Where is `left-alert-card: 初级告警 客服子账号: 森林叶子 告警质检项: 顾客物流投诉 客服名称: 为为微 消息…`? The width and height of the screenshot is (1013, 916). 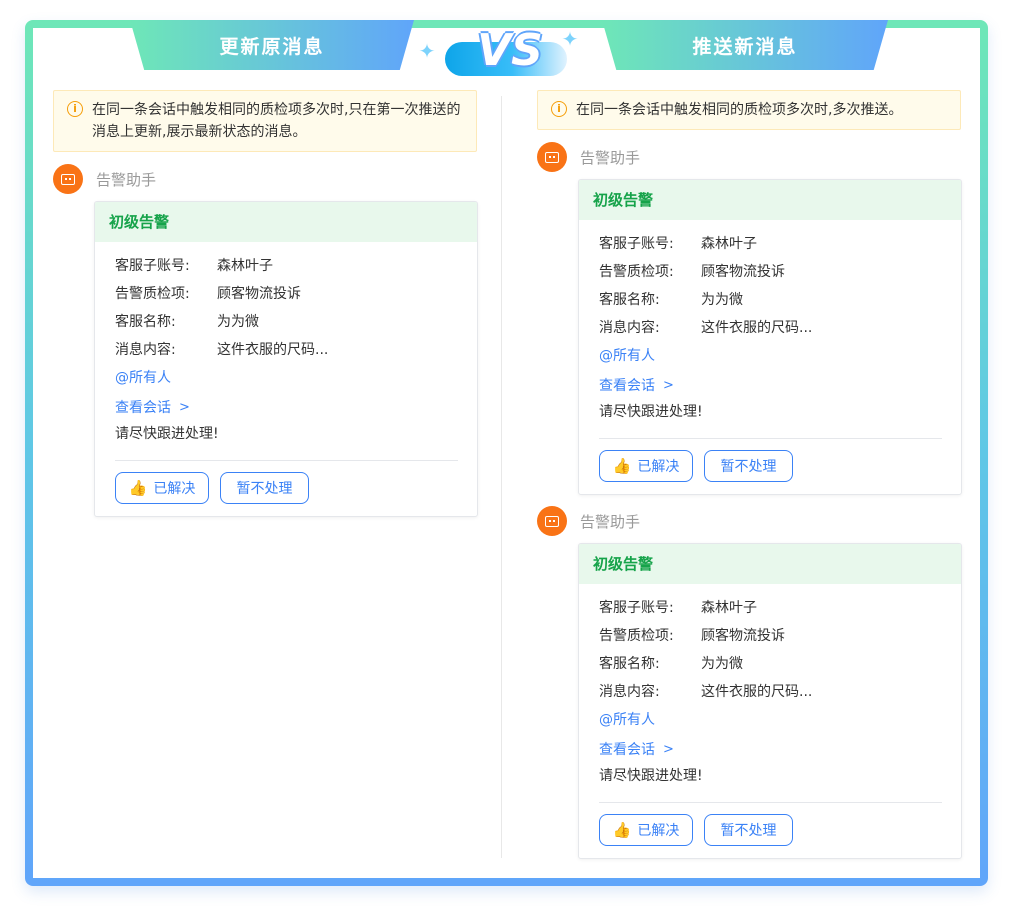
left-alert-card: 初级告警 客服子账号: 森林叶子 告警质检项: 顾客物流投诉 客服名称: 为为微 消息… is located at coordinates (286, 359).